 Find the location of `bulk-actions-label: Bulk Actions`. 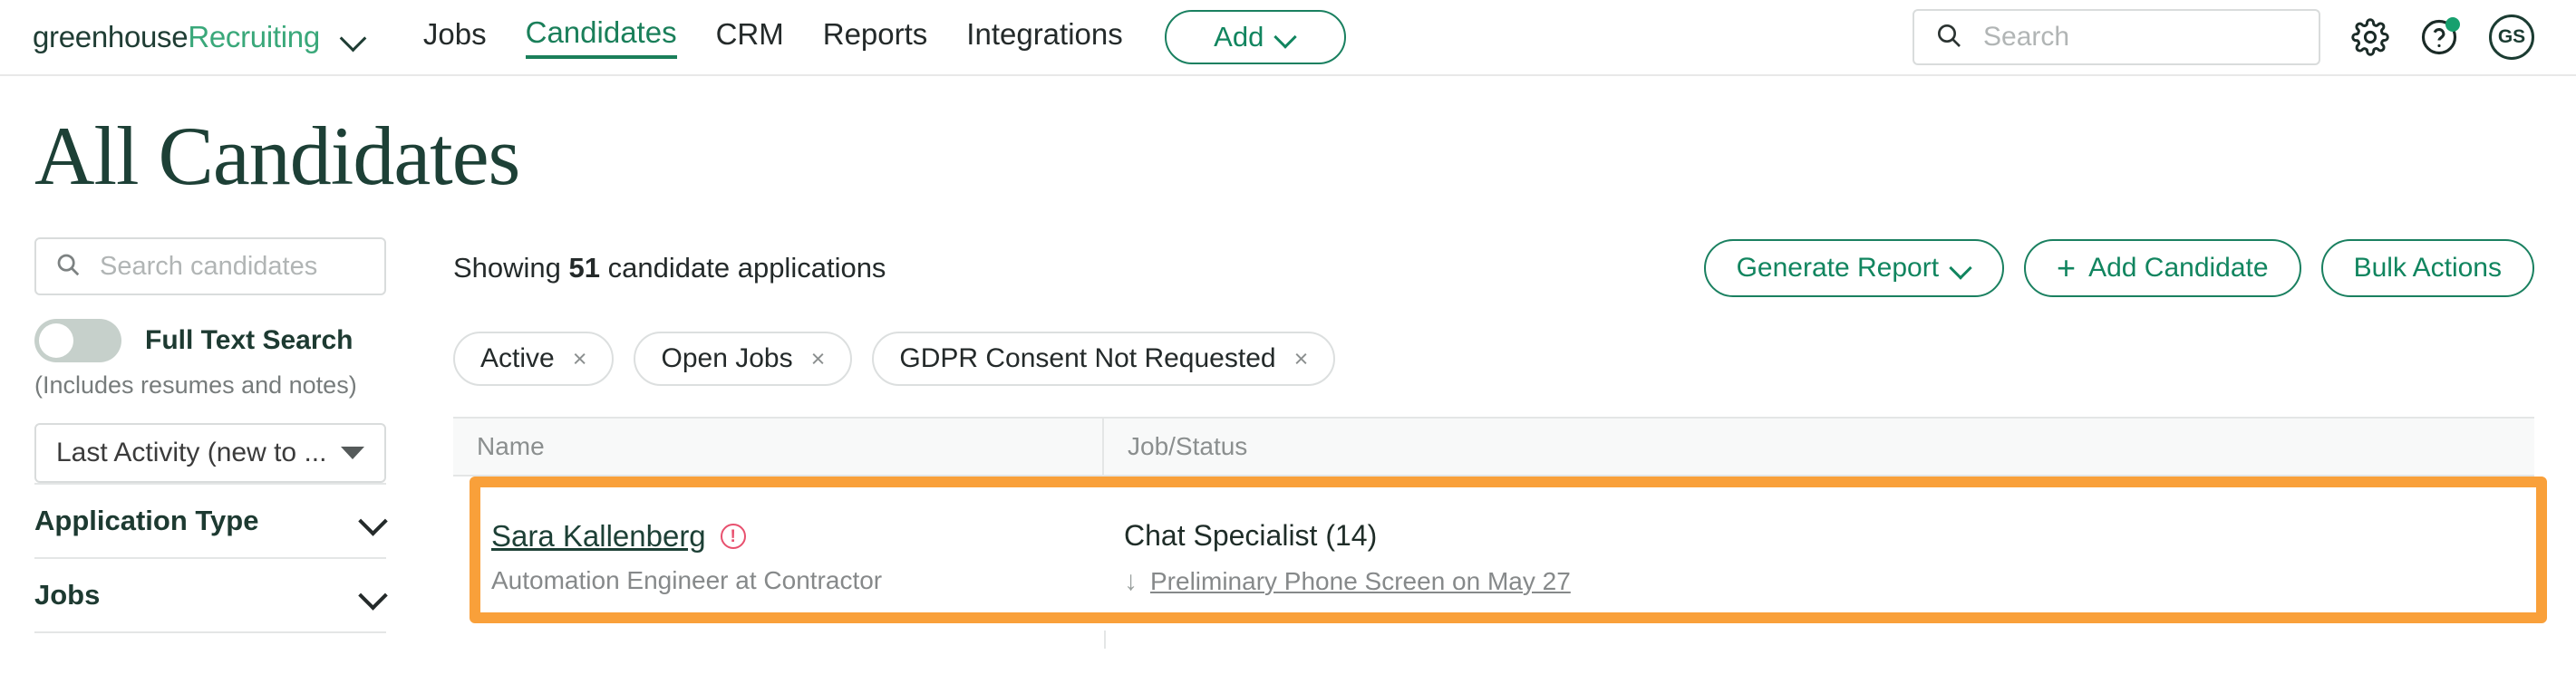

bulk-actions-label: Bulk Actions is located at coordinates (2427, 268).